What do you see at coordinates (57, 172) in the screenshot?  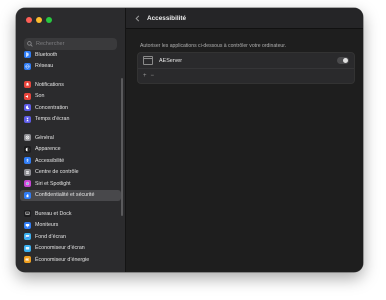 I see `sidebar-item-label: Centre de contrôle` at bounding box center [57, 172].